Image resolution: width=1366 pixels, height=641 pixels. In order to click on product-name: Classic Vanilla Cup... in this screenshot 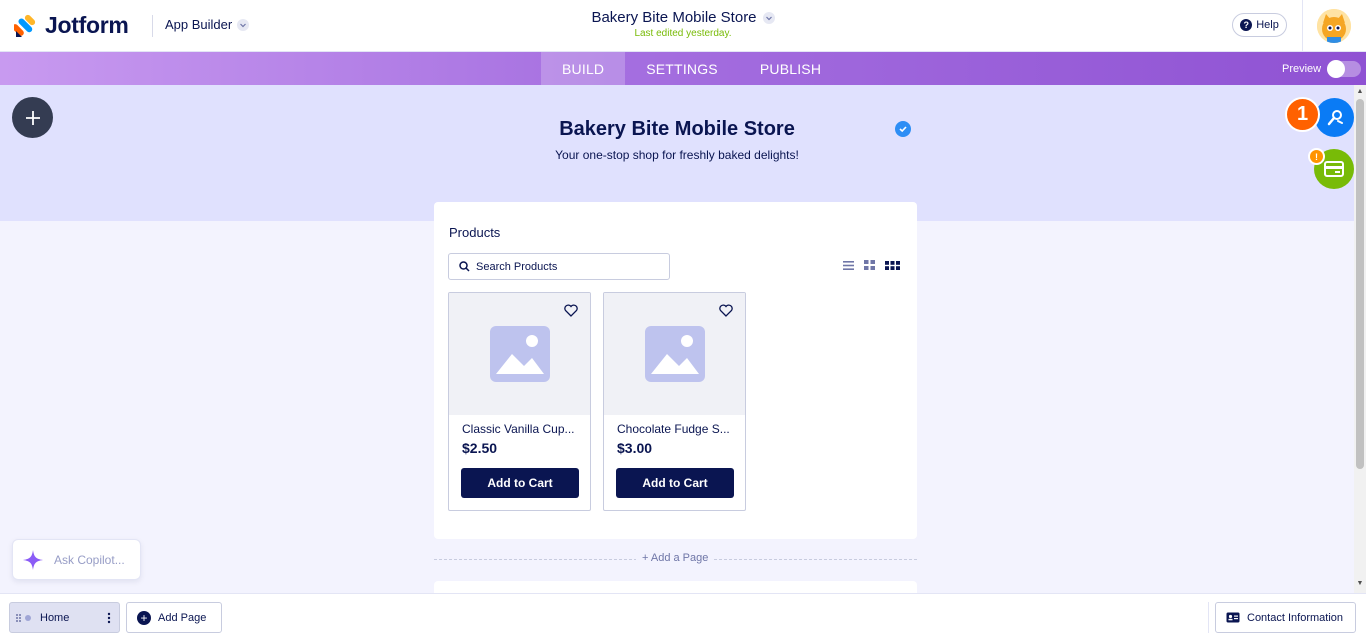, I will do `click(518, 429)`.